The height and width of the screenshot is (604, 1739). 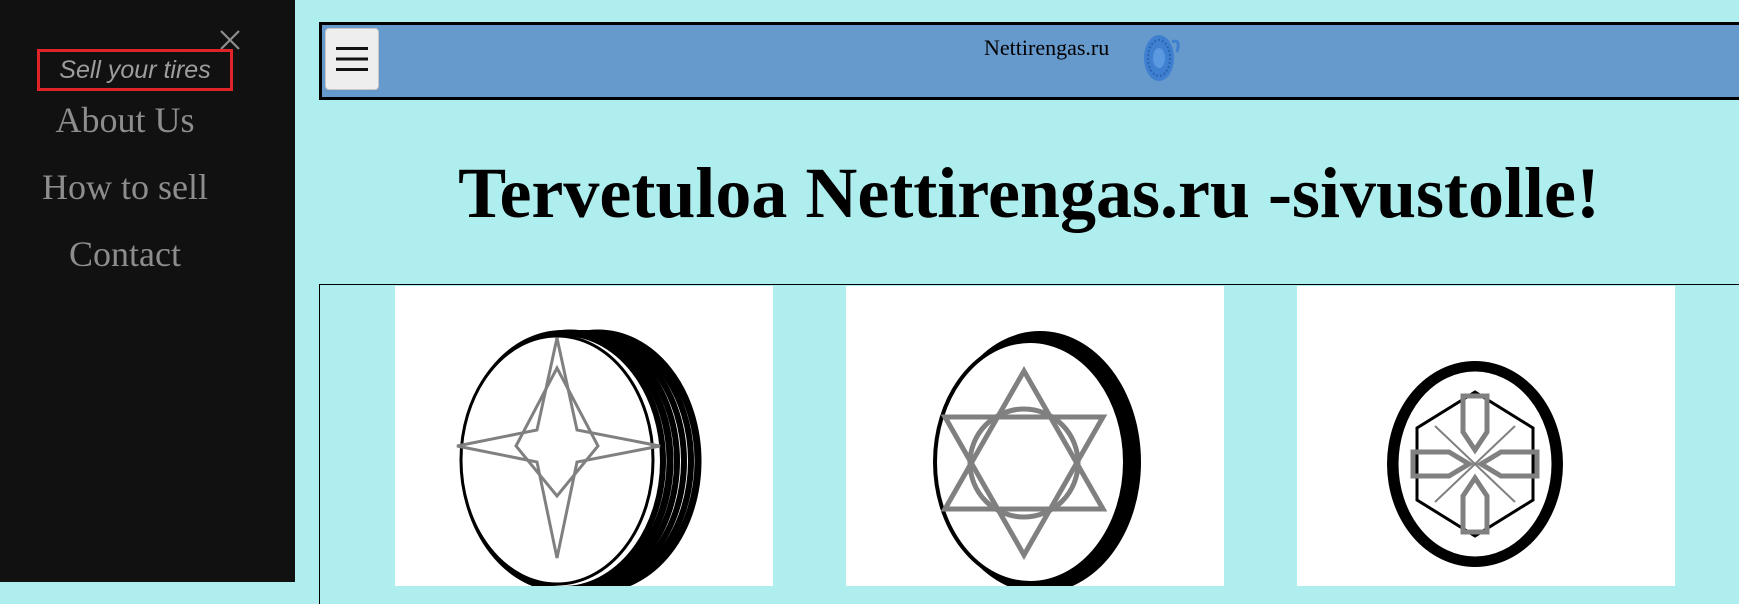 I want to click on hamburger-menu-icon, so click(x=352, y=59).